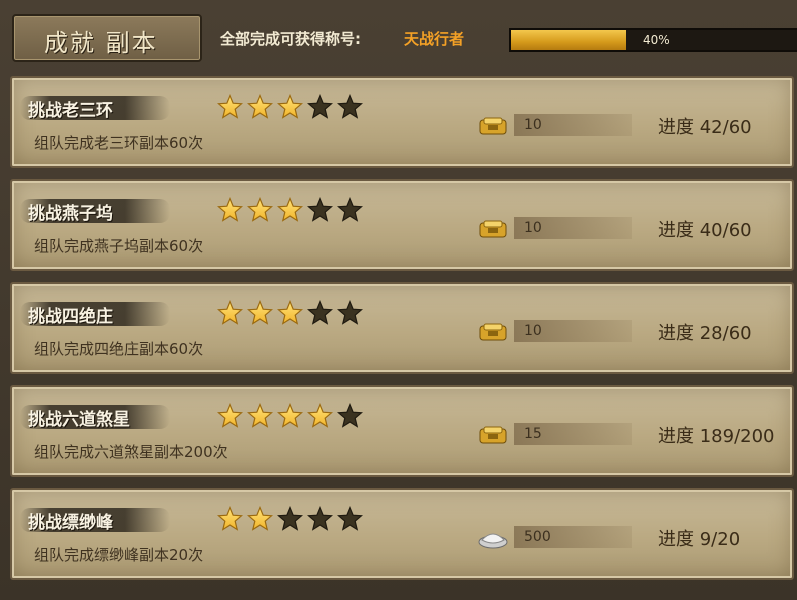 Image resolution: width=797 pixels, height=600 pixels. What do you see at coordinates (398, 33) in the screenshot?
I see `header: 成就 副本 全部完成可获得称号: 天战行者 40%` at bounding box center [398, 33].